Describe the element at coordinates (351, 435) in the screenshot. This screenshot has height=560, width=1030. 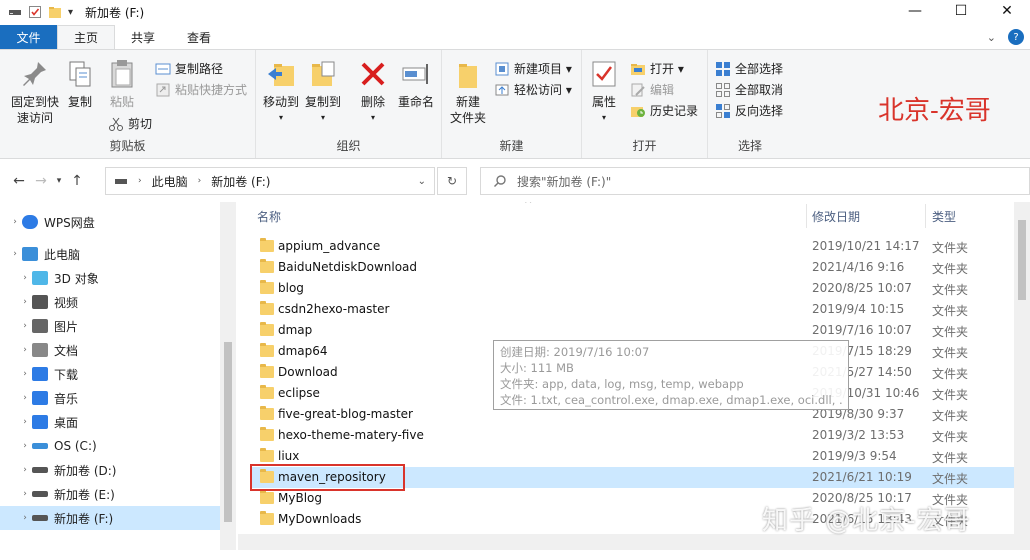
I see `file-name: hexo-theme-matery-five` at that location.